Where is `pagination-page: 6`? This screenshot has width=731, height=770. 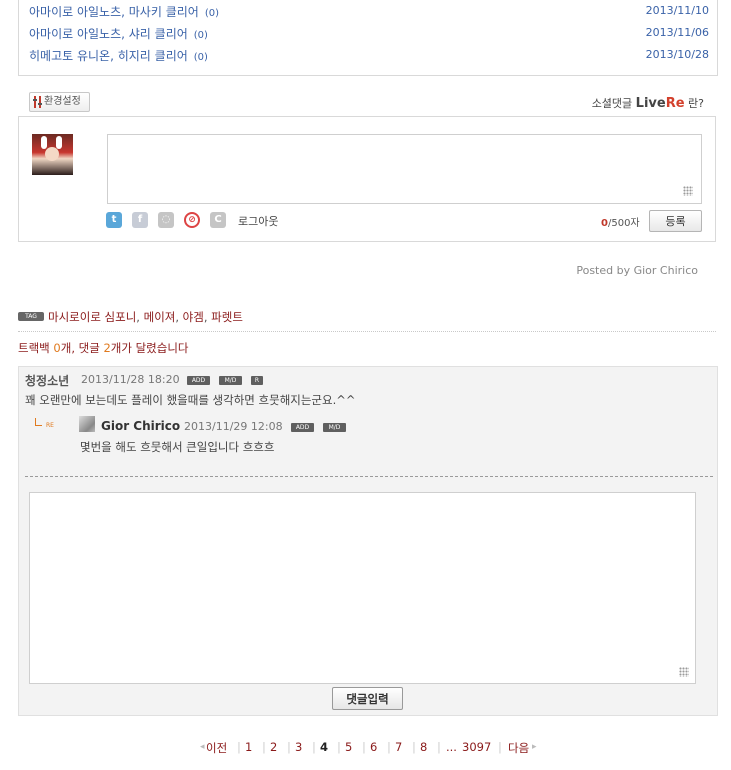 pagination-page: 6 is located at coordinates (373, 747).